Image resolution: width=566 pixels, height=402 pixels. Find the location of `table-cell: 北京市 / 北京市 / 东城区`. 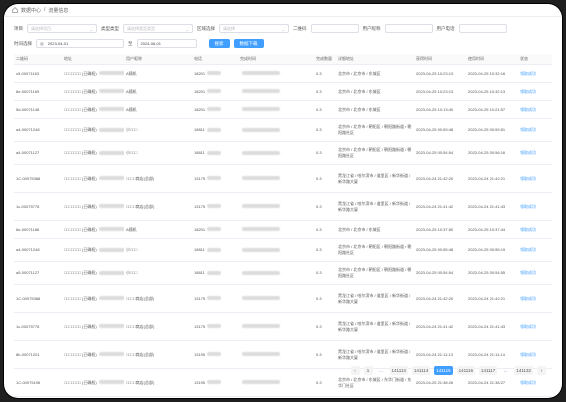

table-cell: 北京市 / 北京市 / 东城区 is located at coordinates (375, 229).